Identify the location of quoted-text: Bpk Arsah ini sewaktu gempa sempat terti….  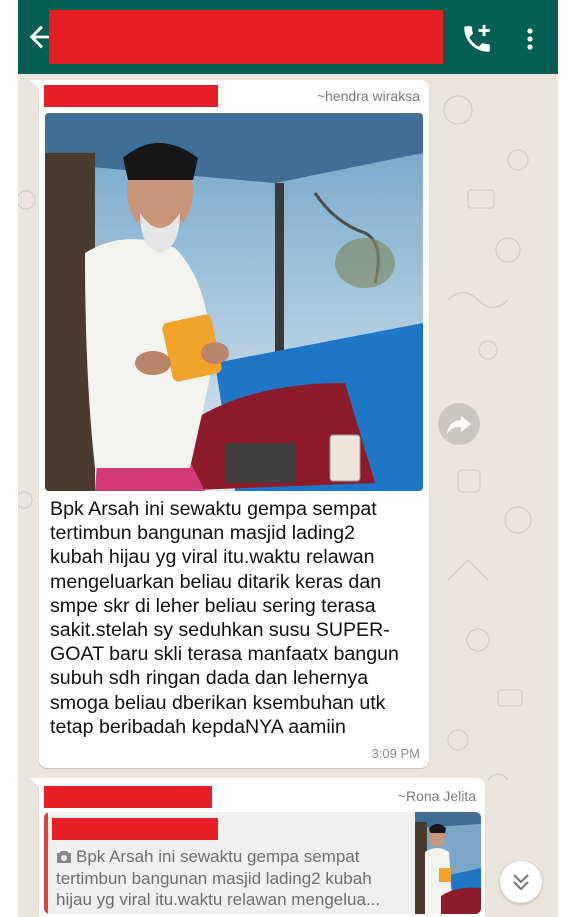
(231, 878).